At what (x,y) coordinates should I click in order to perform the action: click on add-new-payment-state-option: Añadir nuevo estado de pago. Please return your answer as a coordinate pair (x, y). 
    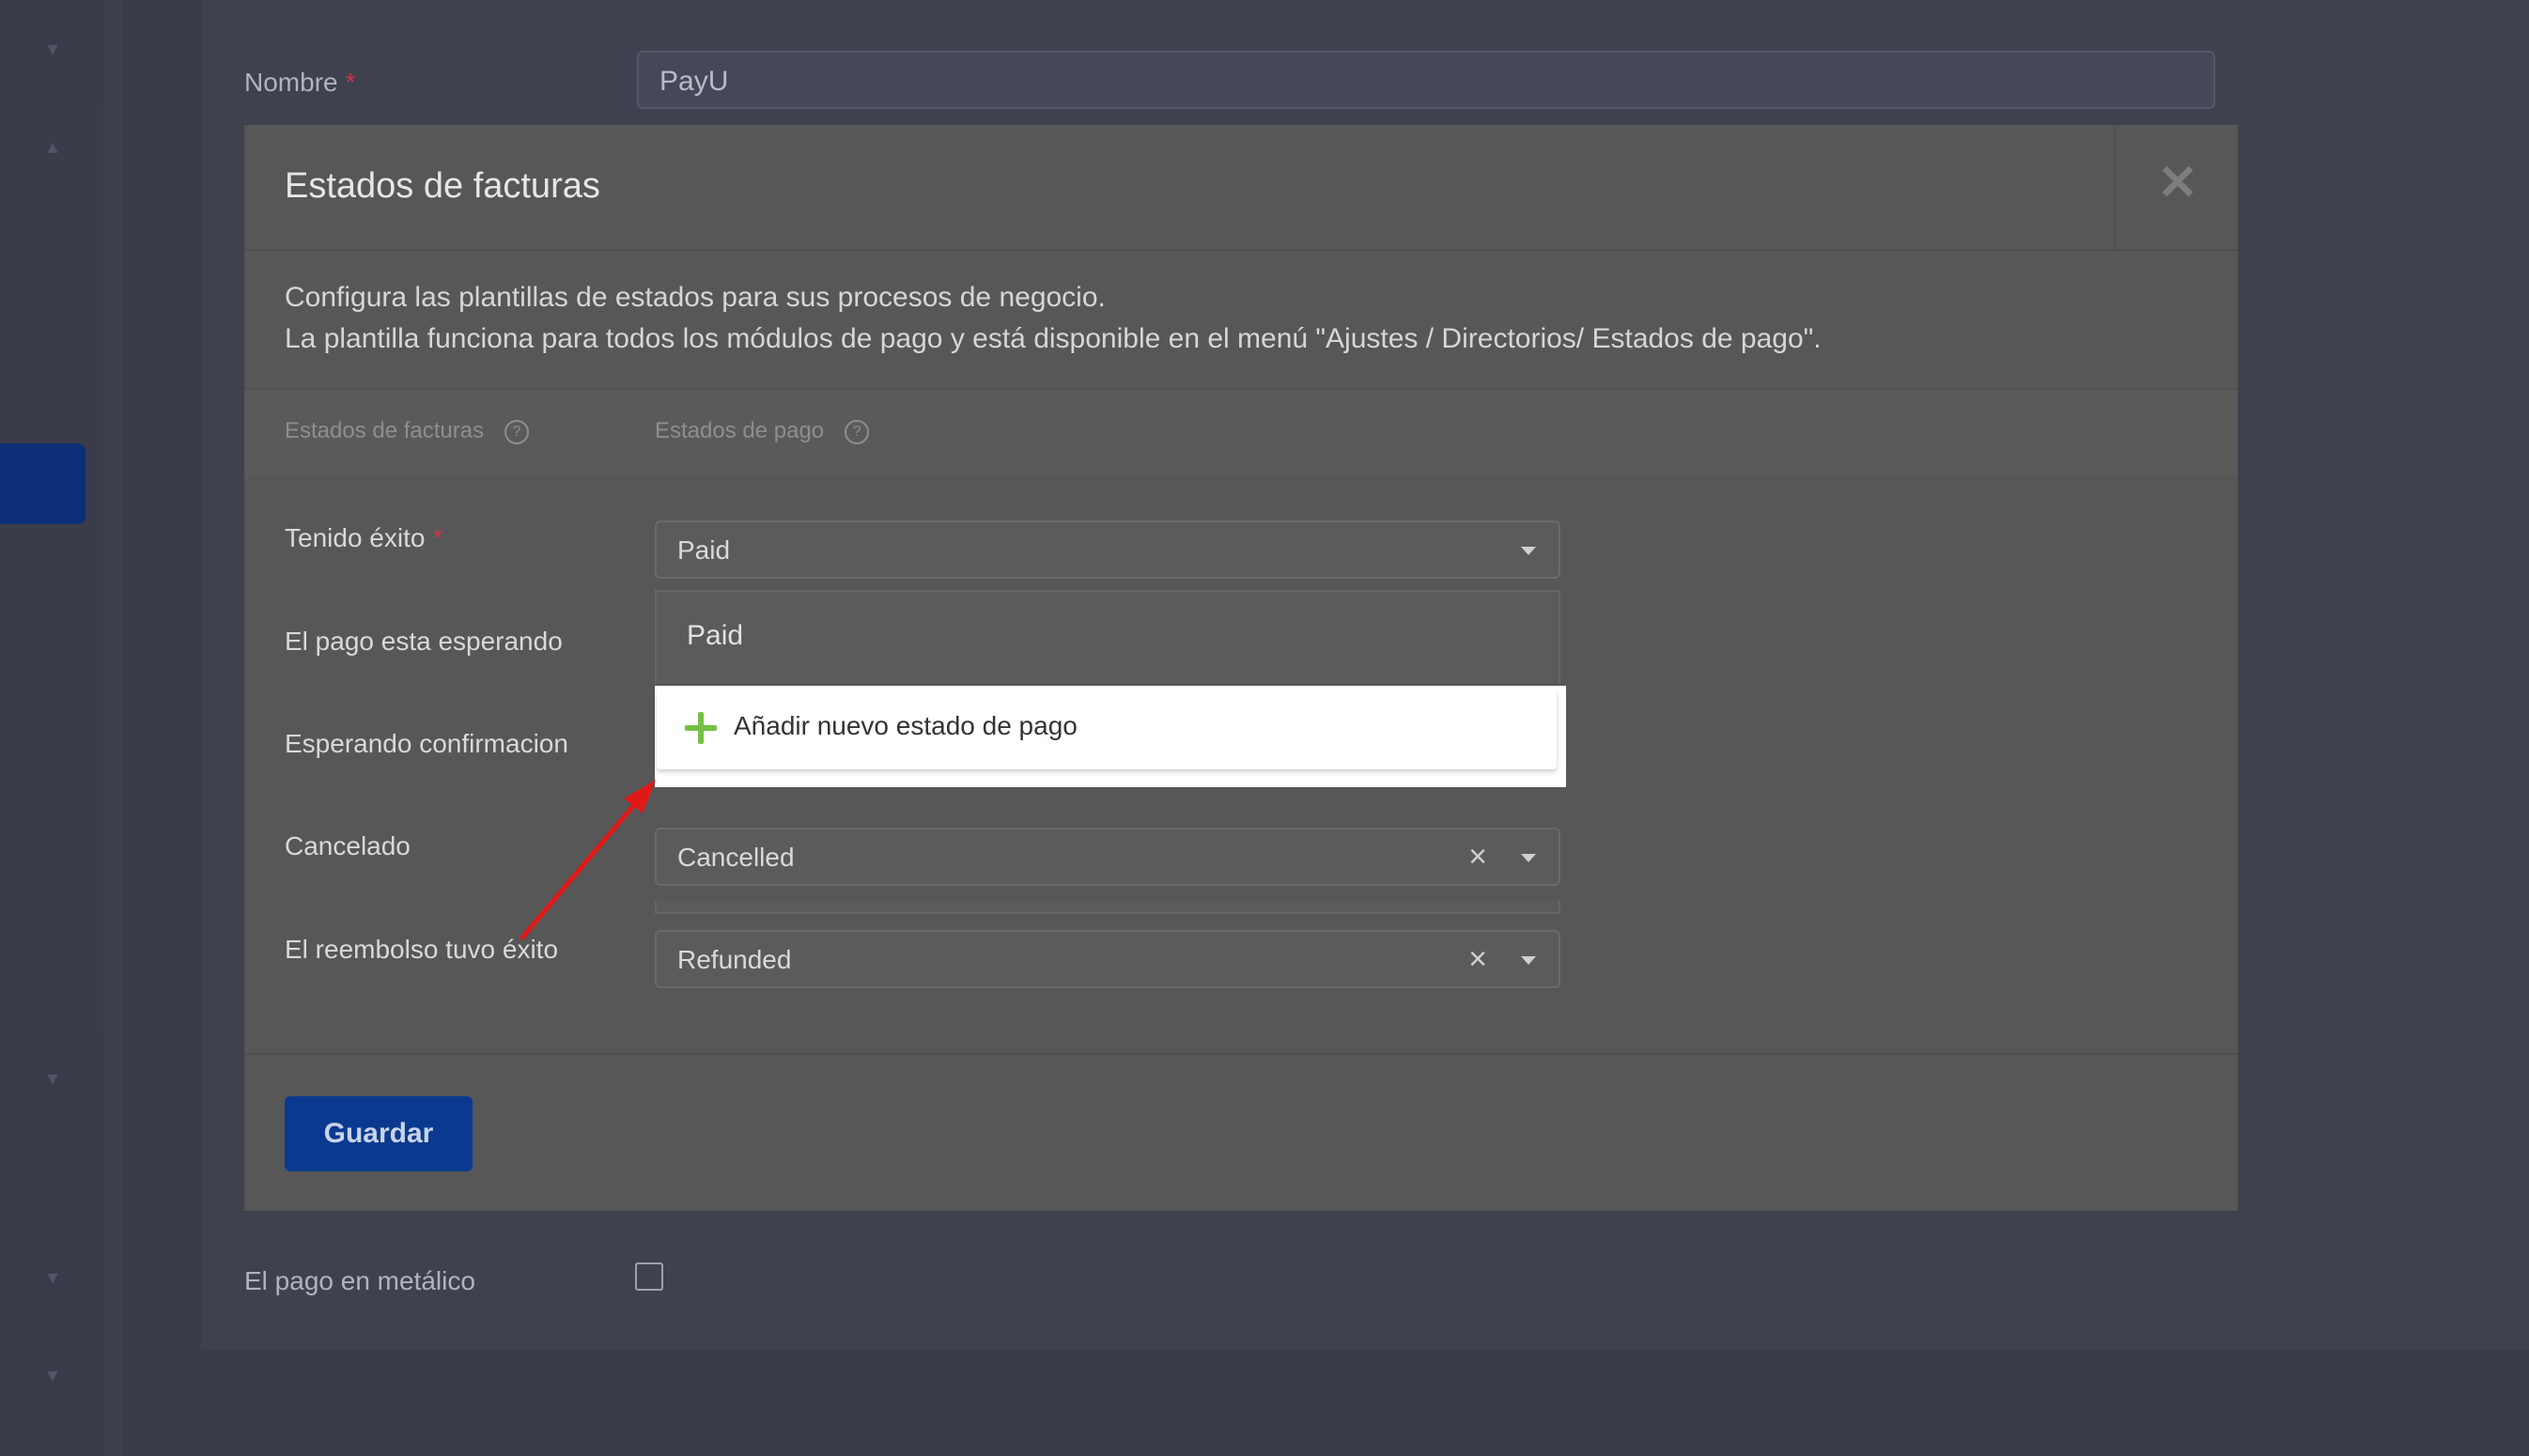
    Looking at the image, I should click on (1107, 729).